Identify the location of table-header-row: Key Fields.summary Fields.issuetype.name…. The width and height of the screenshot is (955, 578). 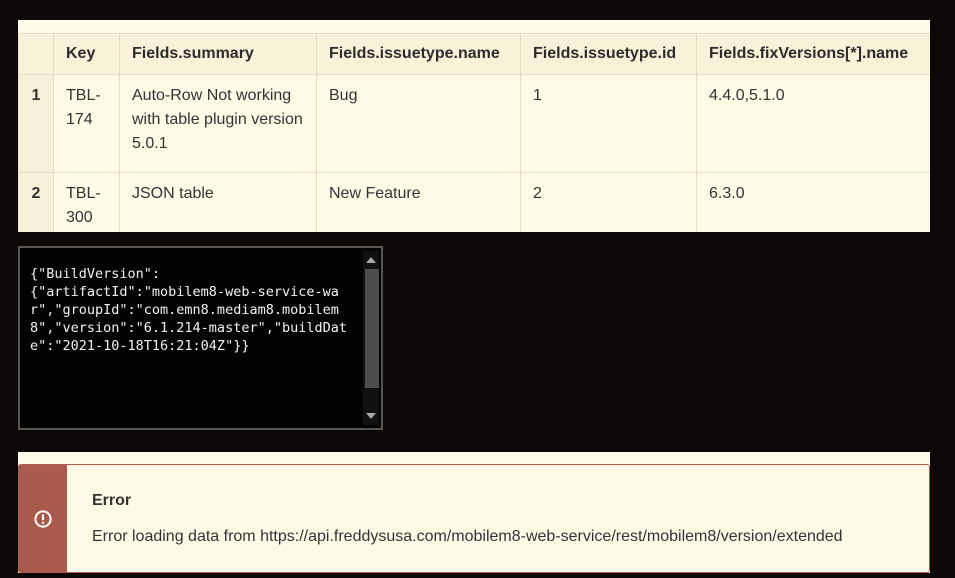
(474, 54).